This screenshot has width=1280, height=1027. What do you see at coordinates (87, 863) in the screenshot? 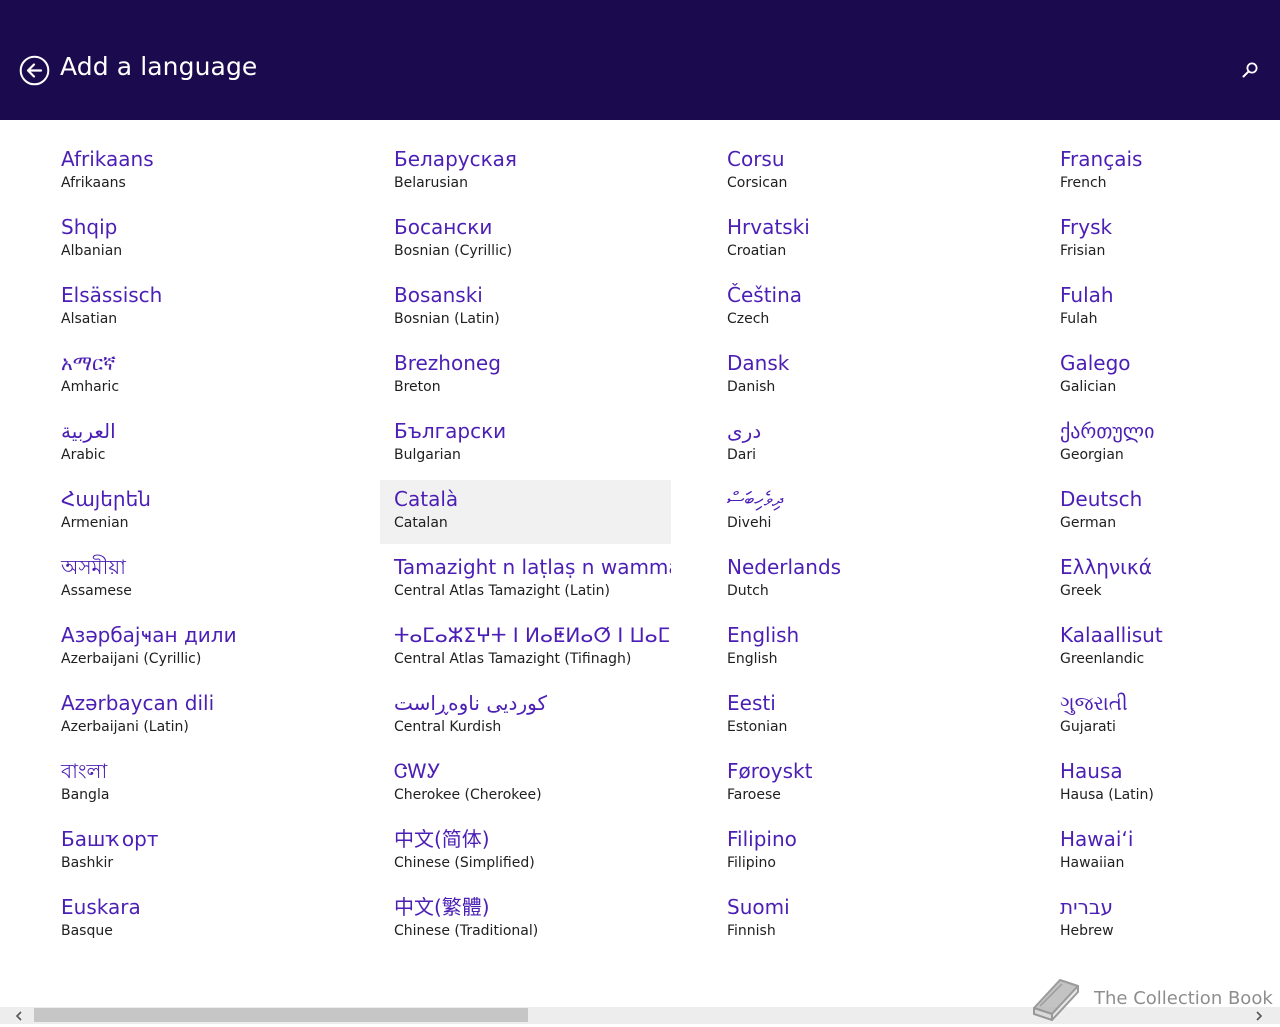
I see `language-english-name: Bashkir` at bounding box center [87, 863].